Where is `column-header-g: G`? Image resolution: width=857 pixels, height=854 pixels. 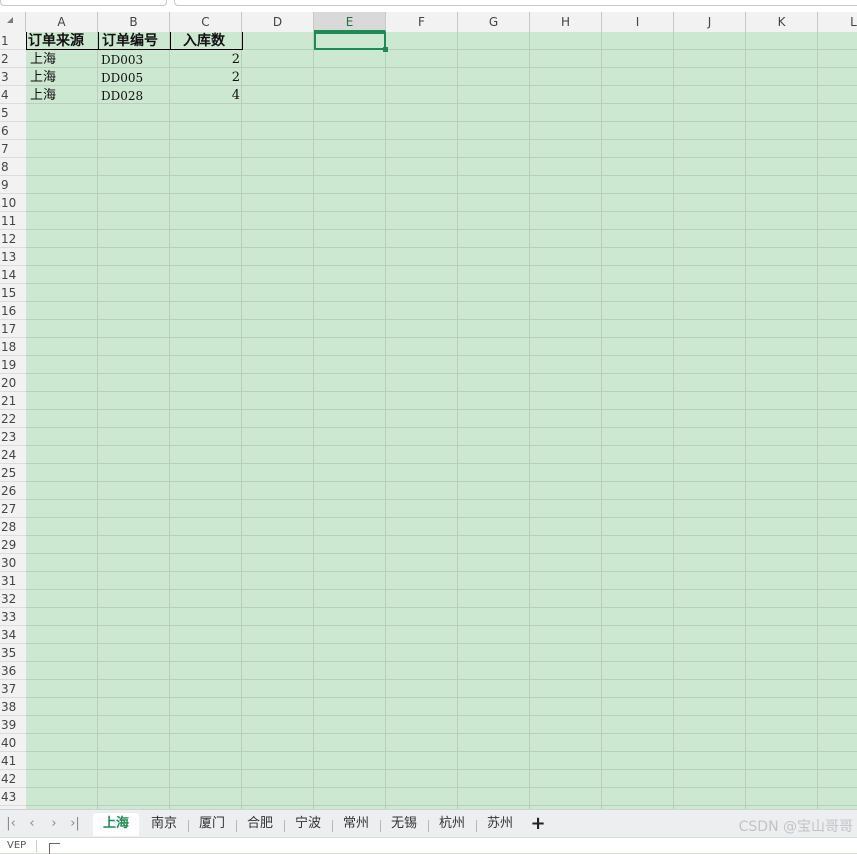 column-header-g: G is located at coordinates (494, 22).